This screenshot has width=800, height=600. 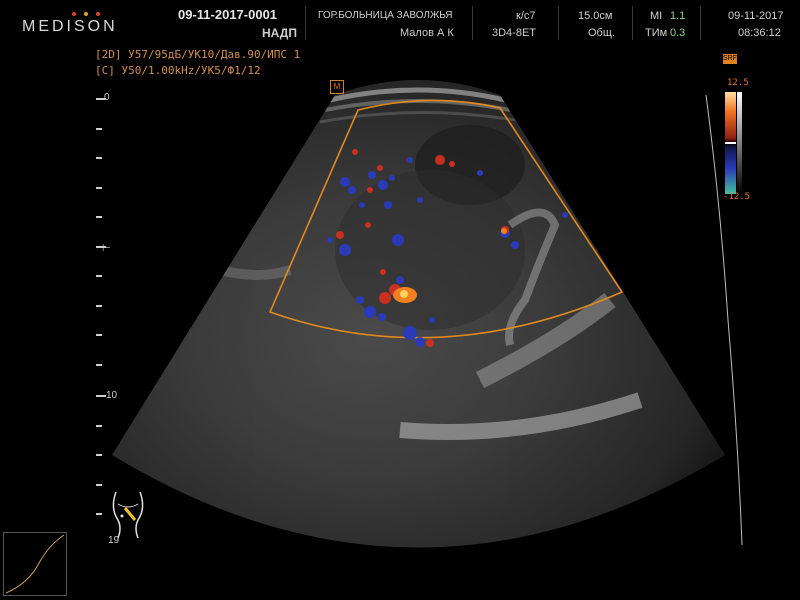 What do you see at coordinates (114, 540) in the screenshot?
I see `body-mark-label: 19` at bounding box center [114, 540].